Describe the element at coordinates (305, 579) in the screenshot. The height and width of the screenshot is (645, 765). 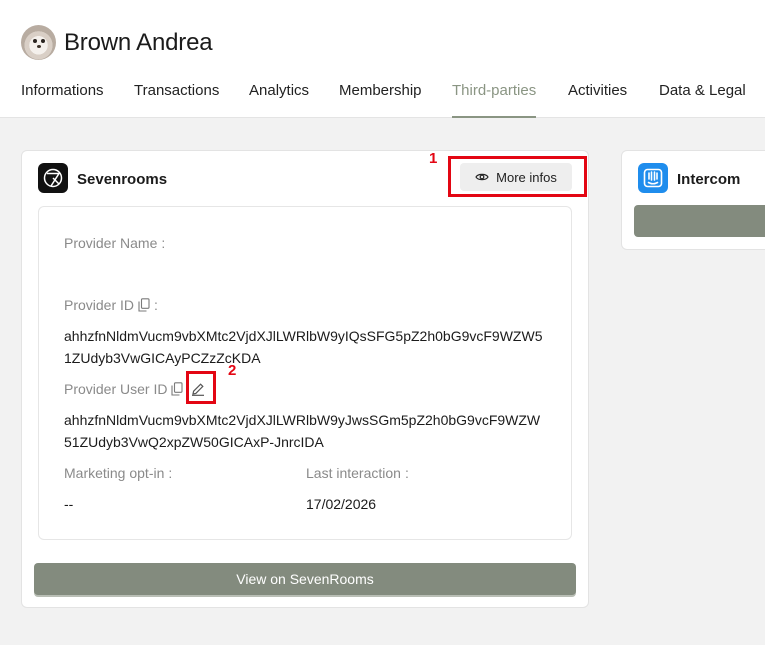
I see `view-on-sevenrooms-button: View on SevenRooms` at that location.